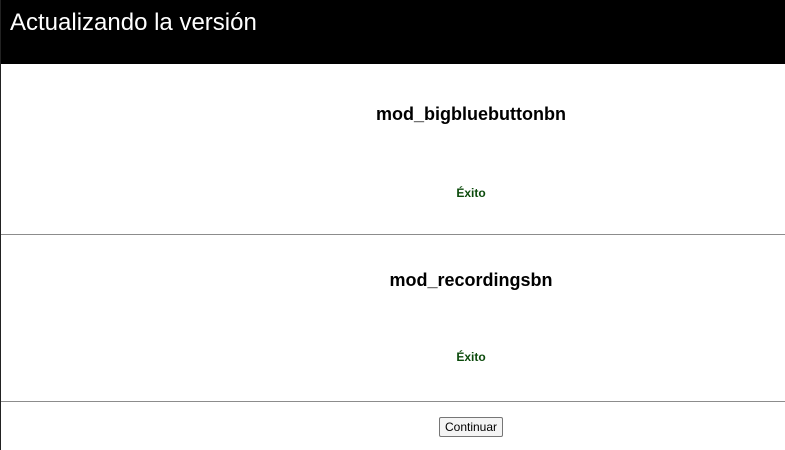  I want to click on plugin-name: mod_recordingsbn, so click(471, 280).